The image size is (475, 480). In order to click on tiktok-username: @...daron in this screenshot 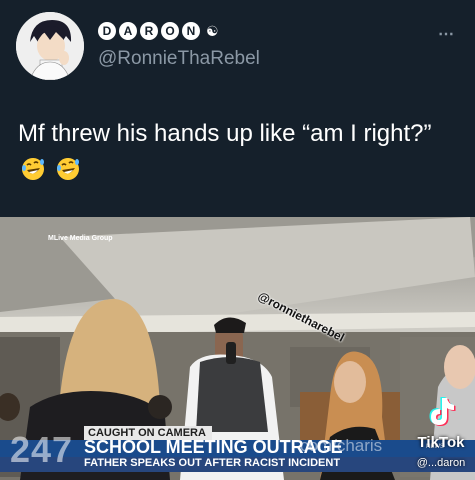, I will do `click(441, 463)`.